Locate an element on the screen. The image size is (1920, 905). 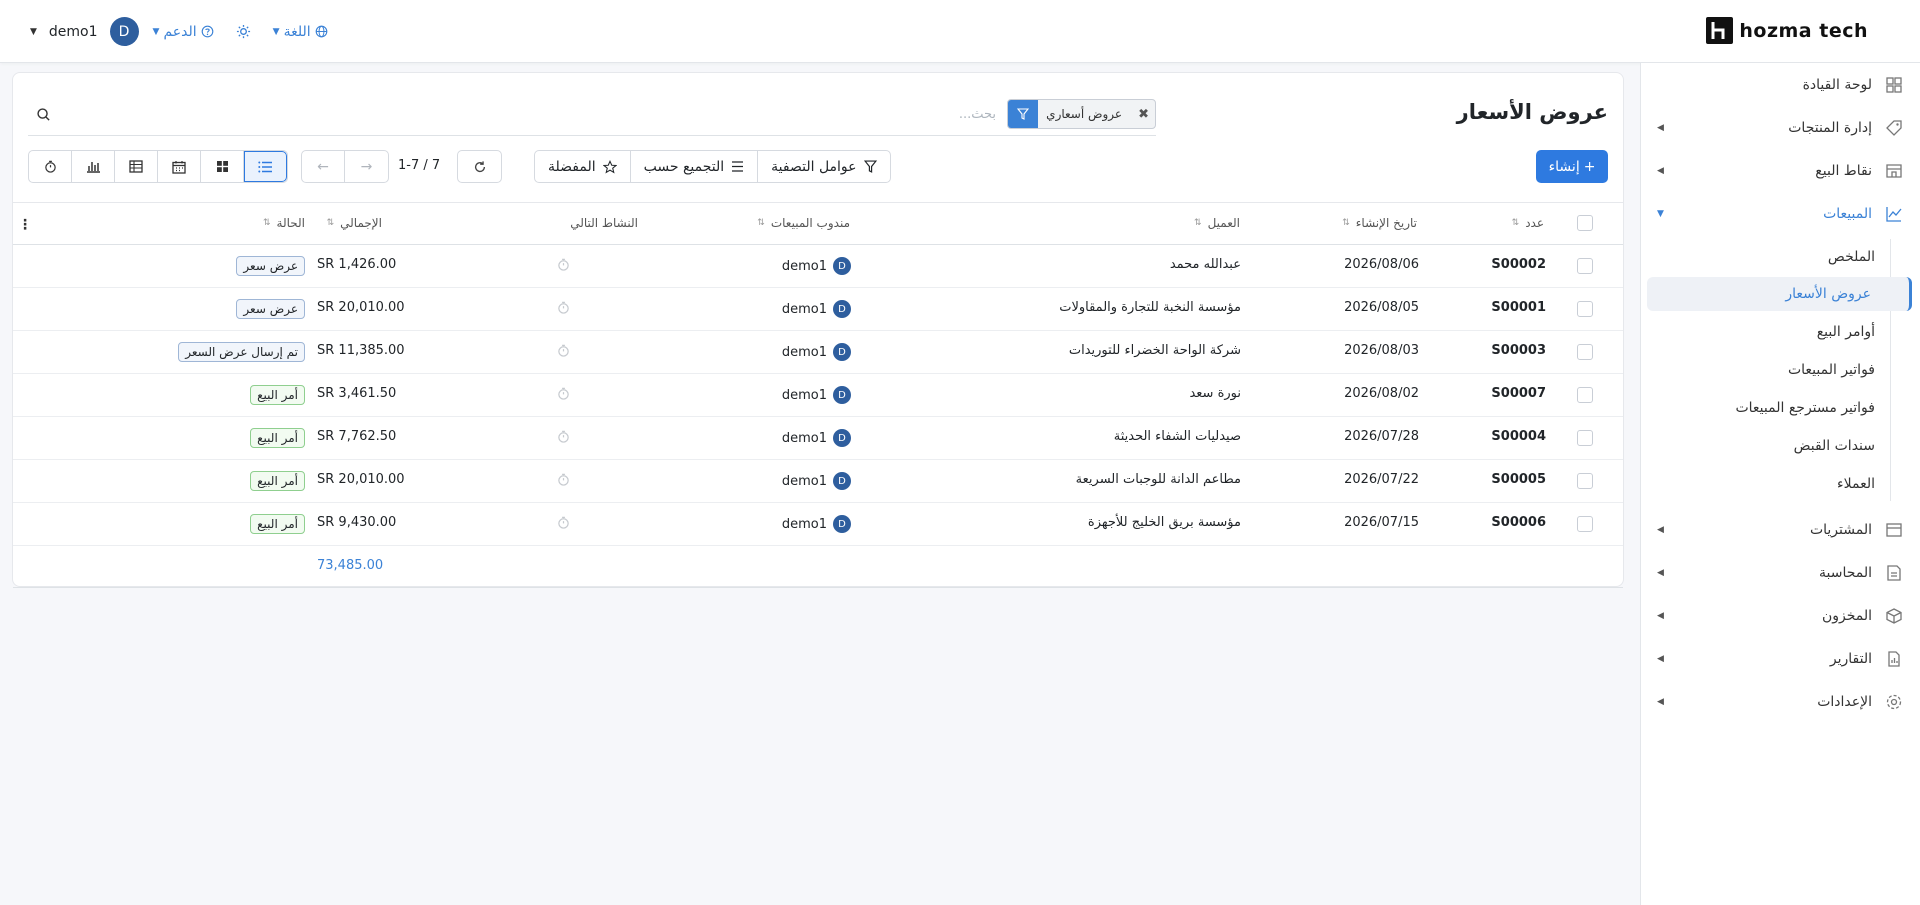
accounting-icon is located at coordinates (1894, 572).